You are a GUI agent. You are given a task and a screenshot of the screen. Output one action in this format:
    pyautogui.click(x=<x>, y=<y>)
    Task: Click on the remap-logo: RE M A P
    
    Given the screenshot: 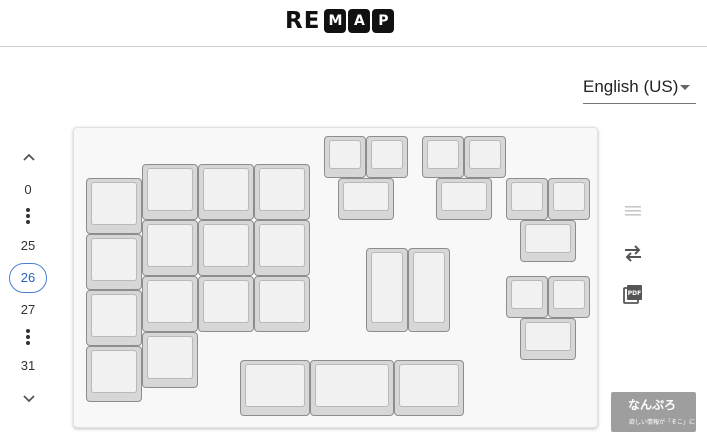 What is the action you would take?
    pyautogui.click(x=340, y=20)
    